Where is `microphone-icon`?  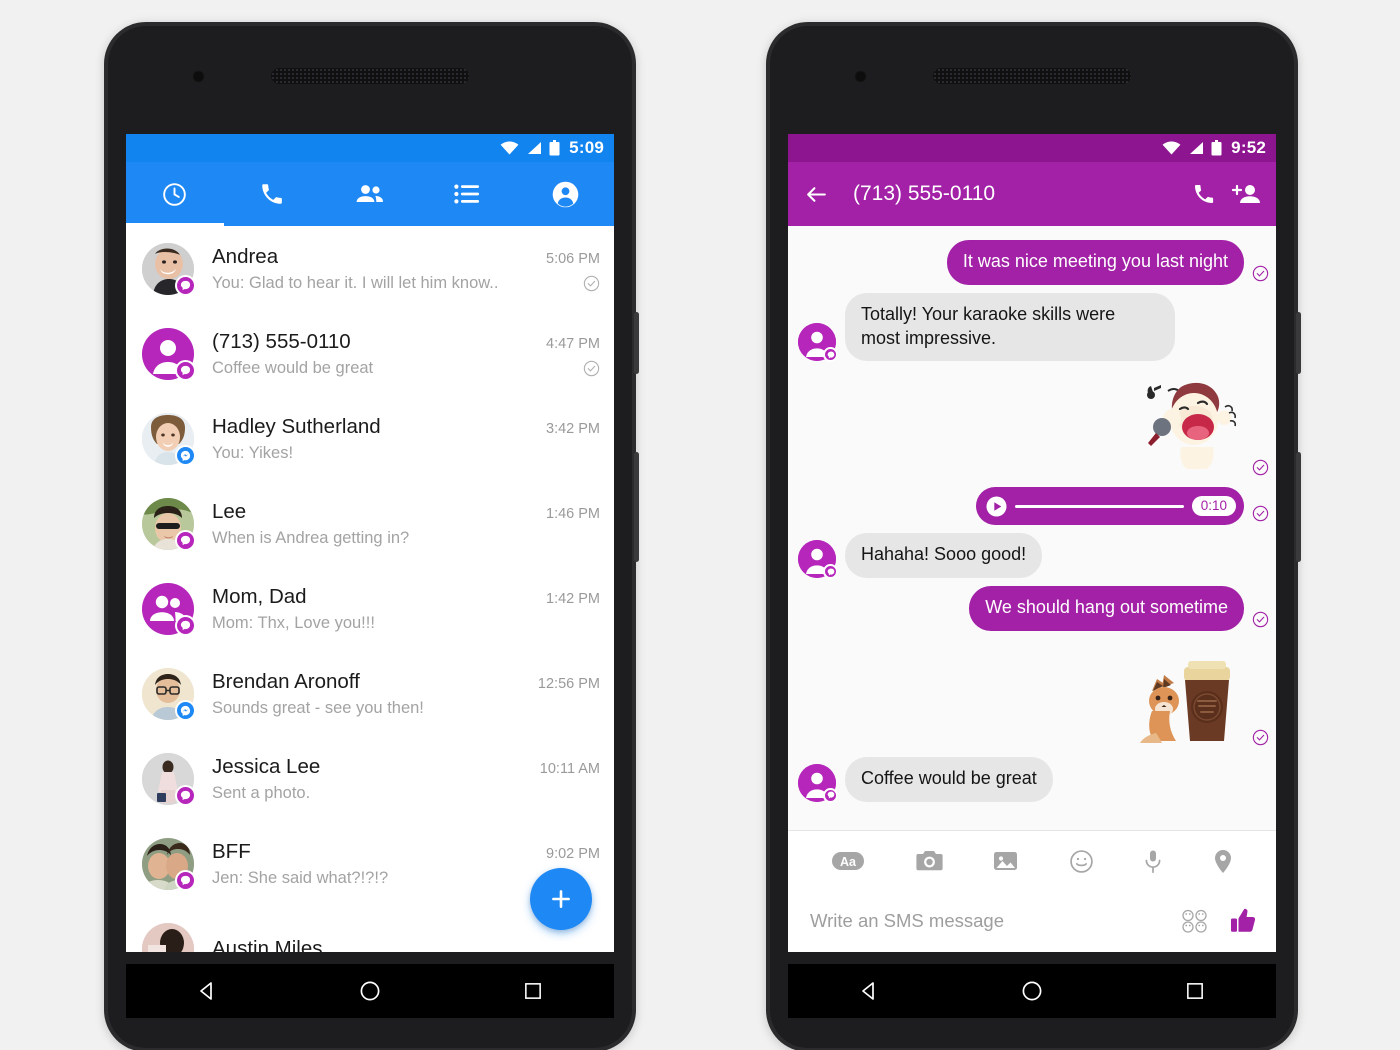 microphone-icon is located at coordinates (1153, 861).